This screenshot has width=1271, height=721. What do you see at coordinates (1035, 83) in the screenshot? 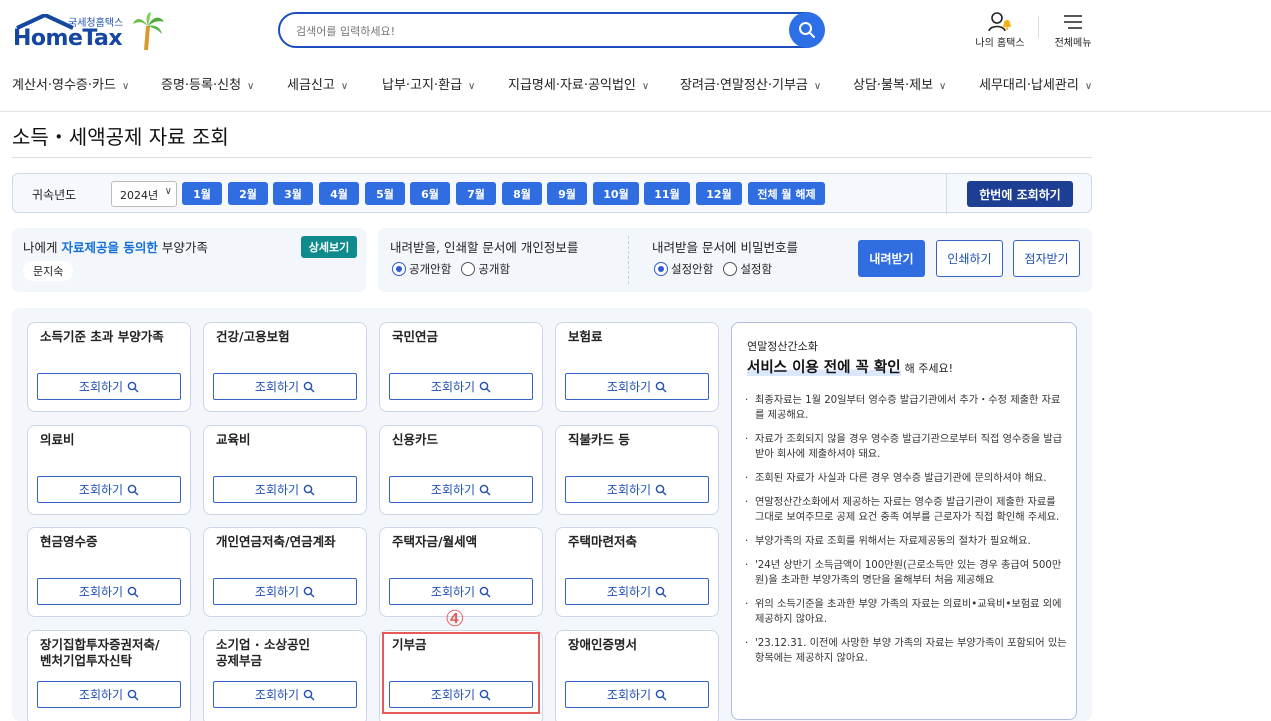
I see `gnb-item-tax-agent: 세무대리·납세관리 ∨` at bounding box center [1035, 83].